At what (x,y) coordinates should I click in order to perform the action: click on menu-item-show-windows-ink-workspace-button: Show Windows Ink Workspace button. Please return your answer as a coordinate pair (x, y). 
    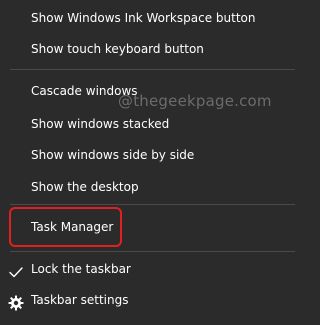
    Looking at the image, I should click on (152, 18).